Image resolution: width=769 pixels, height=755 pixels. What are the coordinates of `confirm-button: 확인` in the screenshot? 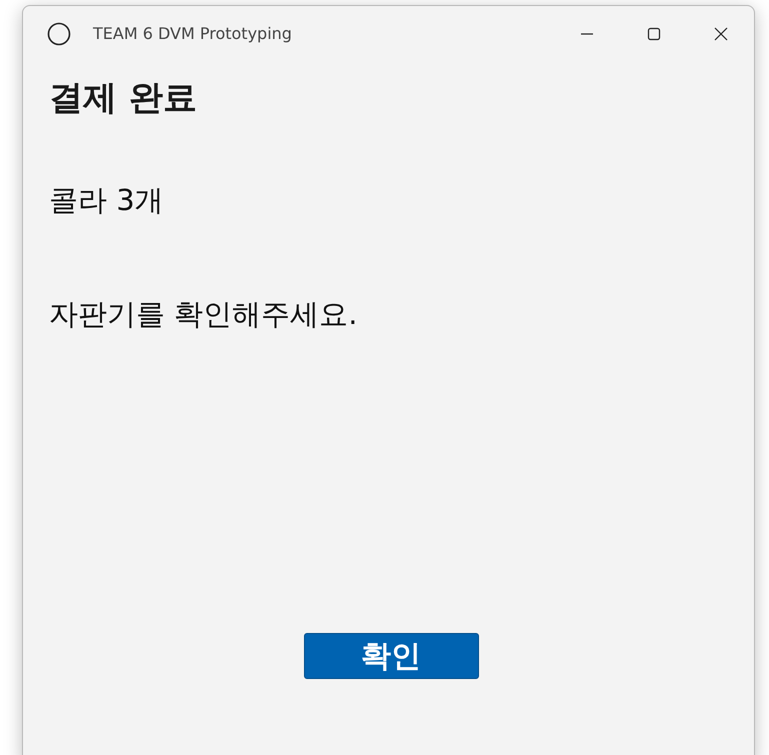 It's located at (391, 656).